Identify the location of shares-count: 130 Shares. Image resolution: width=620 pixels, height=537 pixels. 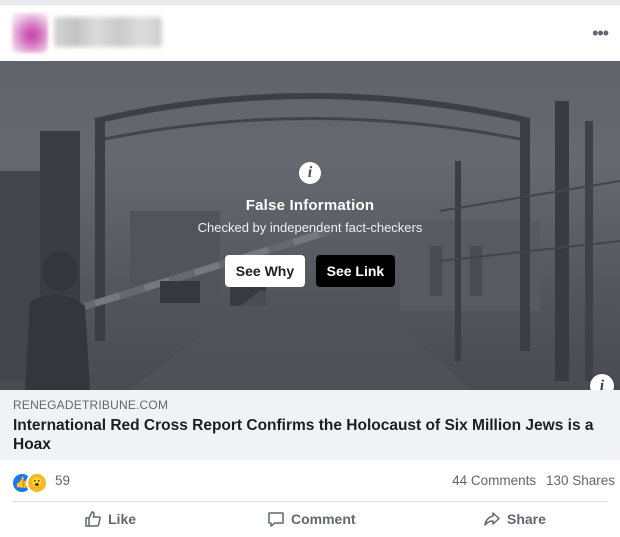
(580, 480).